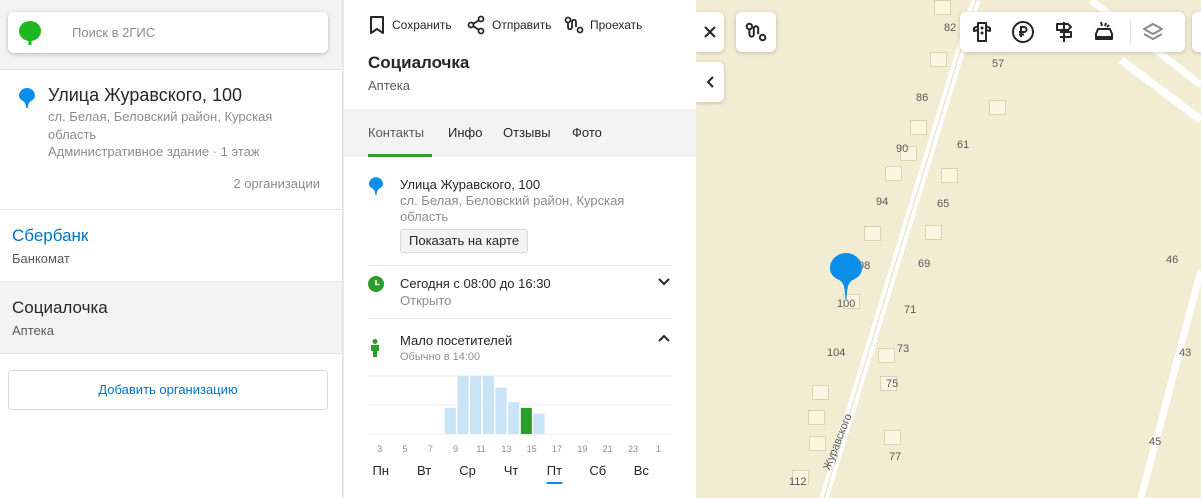  What do you see at coordinates (480, 449) in the screenshot?
I see `chart-hour-tick: 11` at bounding box center [480, 449].